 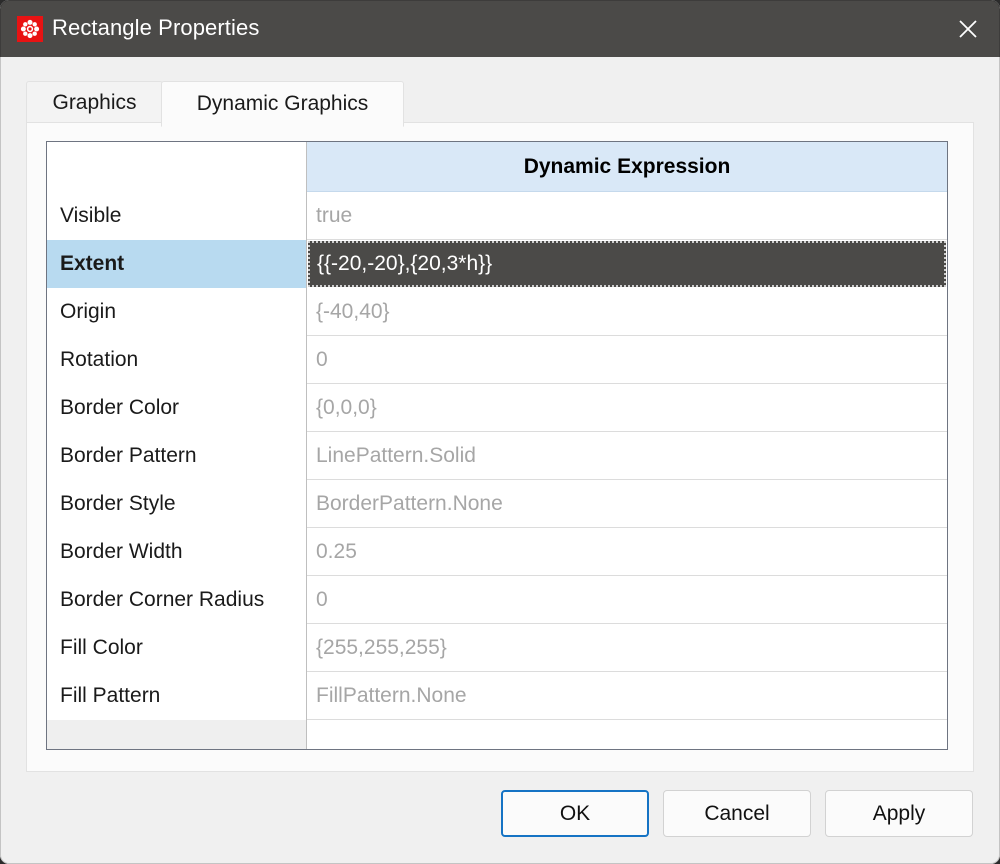 I want to click on app-icon, so click(x=30, y=29).